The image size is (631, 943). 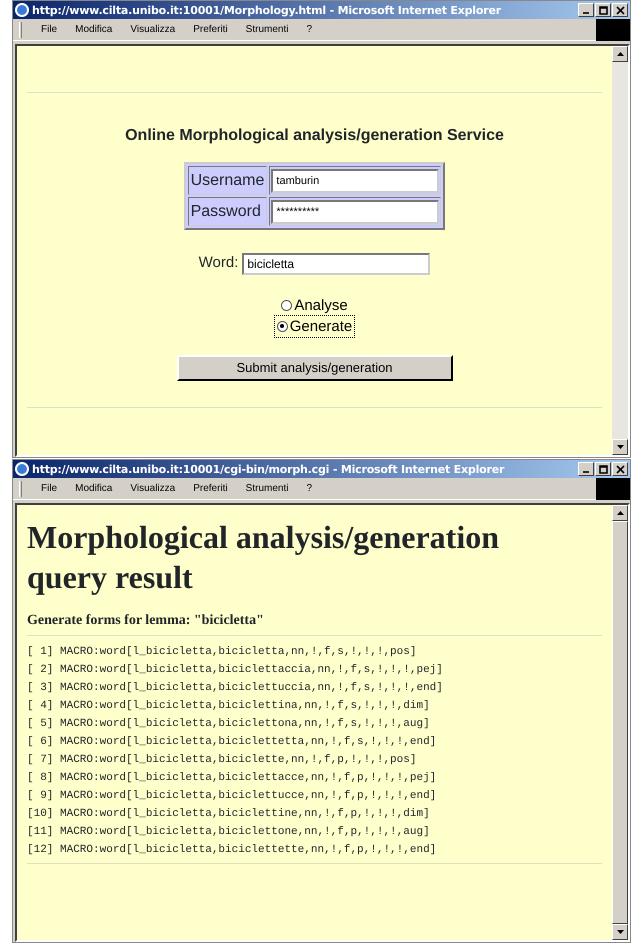 I want to click on result-line: [ 7] MACRO:word[l_bicicletta,biciclette,nn,!,f,p,!,!,!,pos], so click(x=222, y=760).